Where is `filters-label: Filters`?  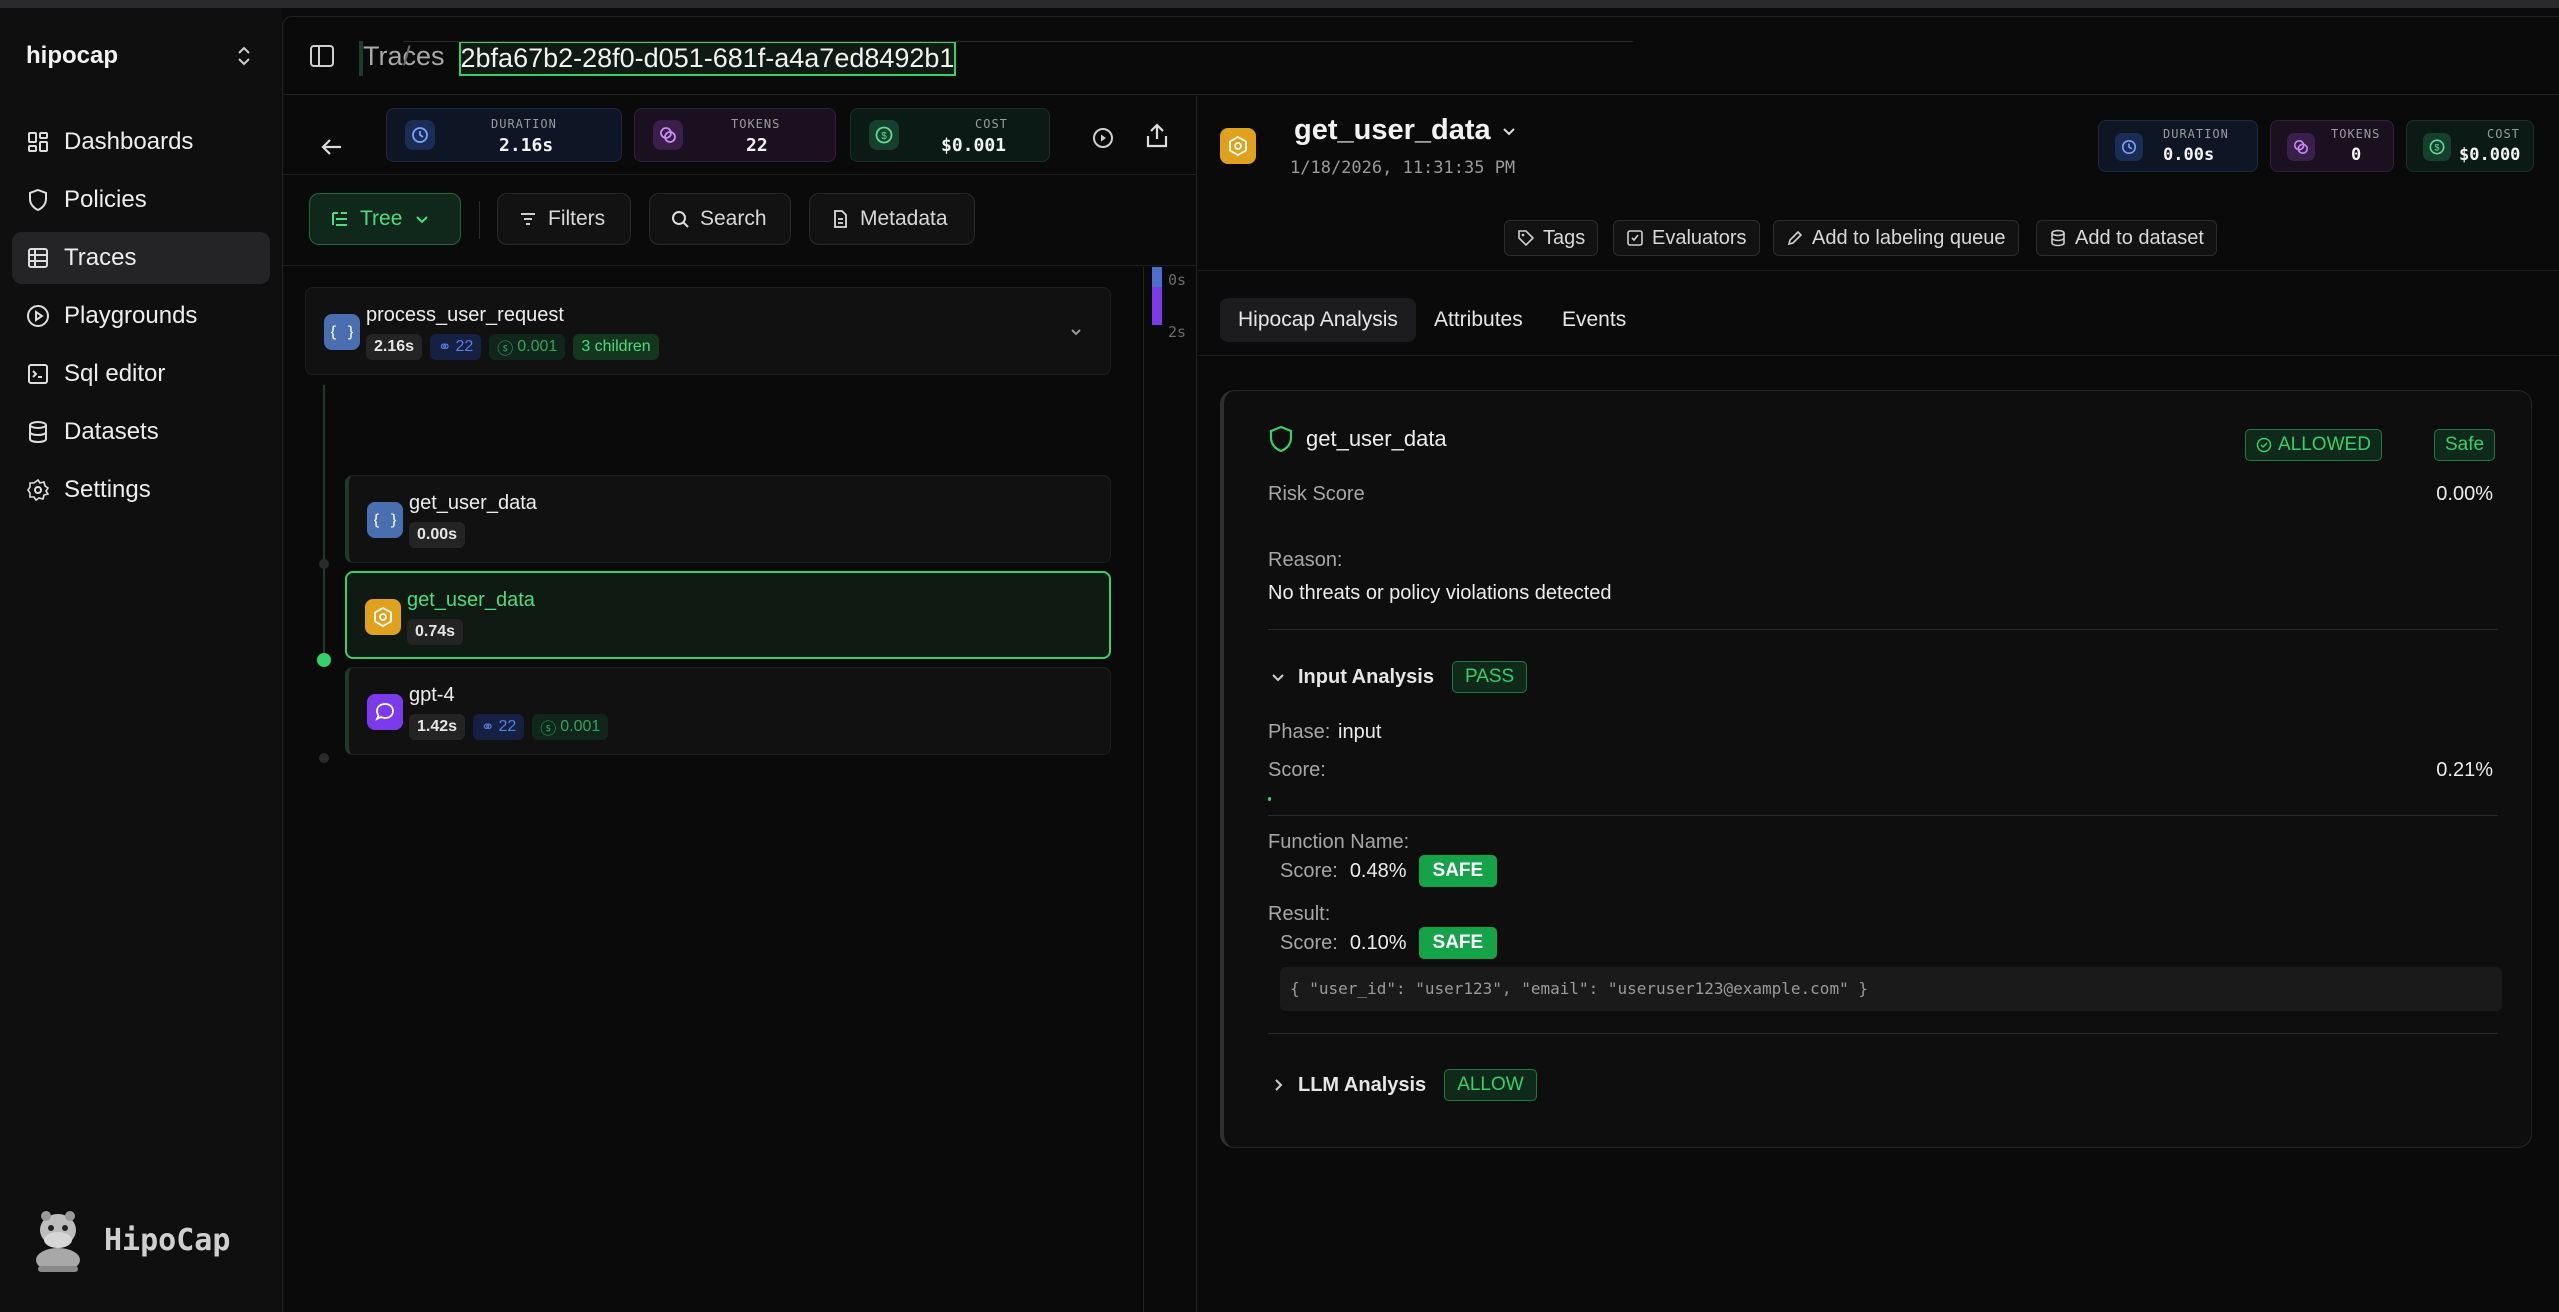 filters-label: Filters is located at coordinates (577, 218).